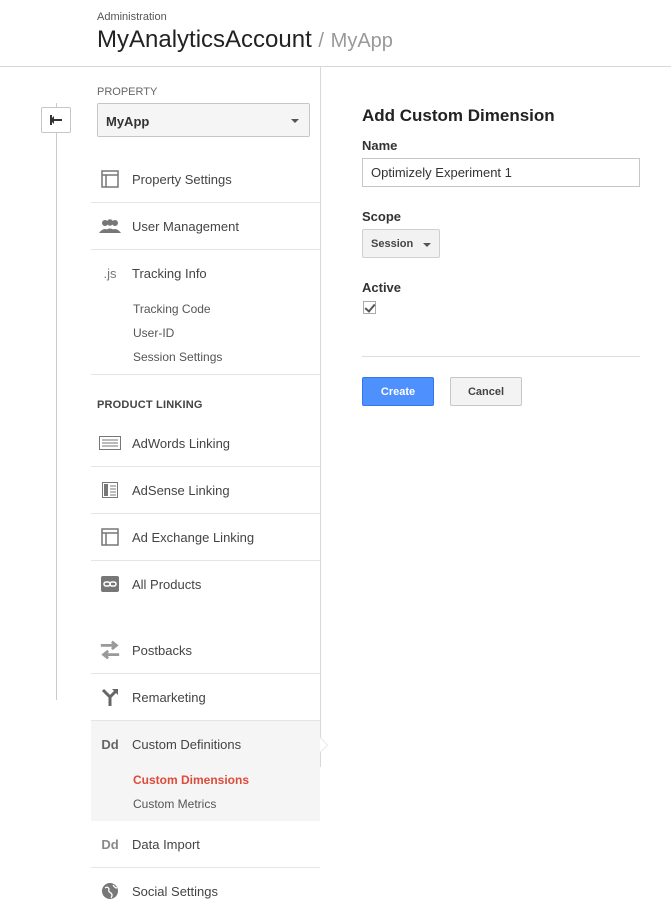  I want to click on adsense-icon, so click(110, 490).